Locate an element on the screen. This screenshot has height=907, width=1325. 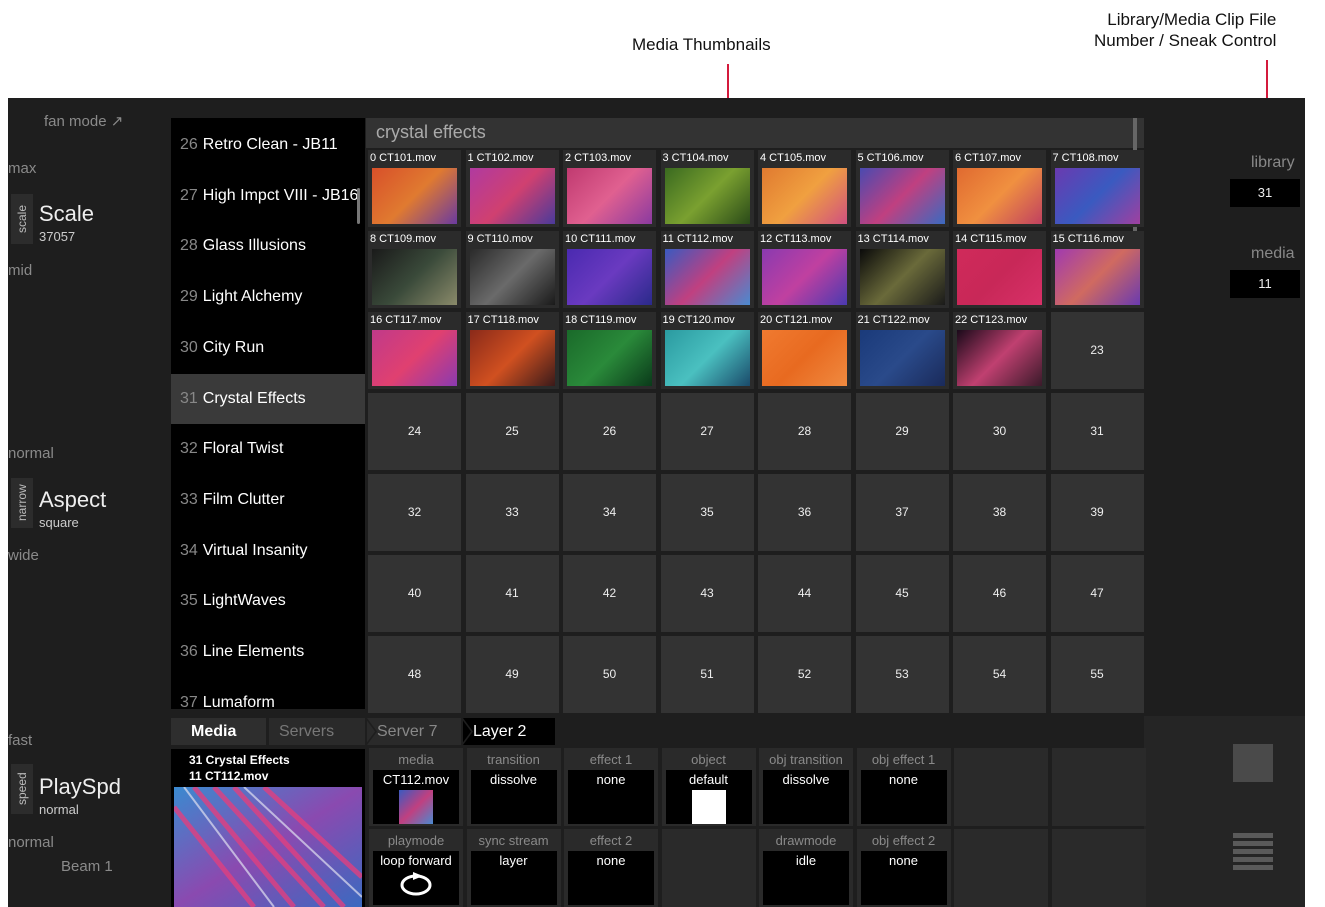
param-cell: sync stream layer is located at coordinates (513, 868).